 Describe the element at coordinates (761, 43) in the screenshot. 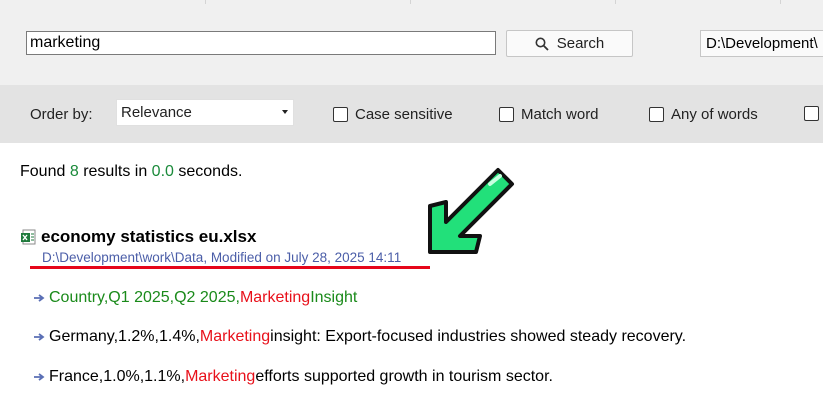

I see `search-path-field: D:\Development\` at that location.